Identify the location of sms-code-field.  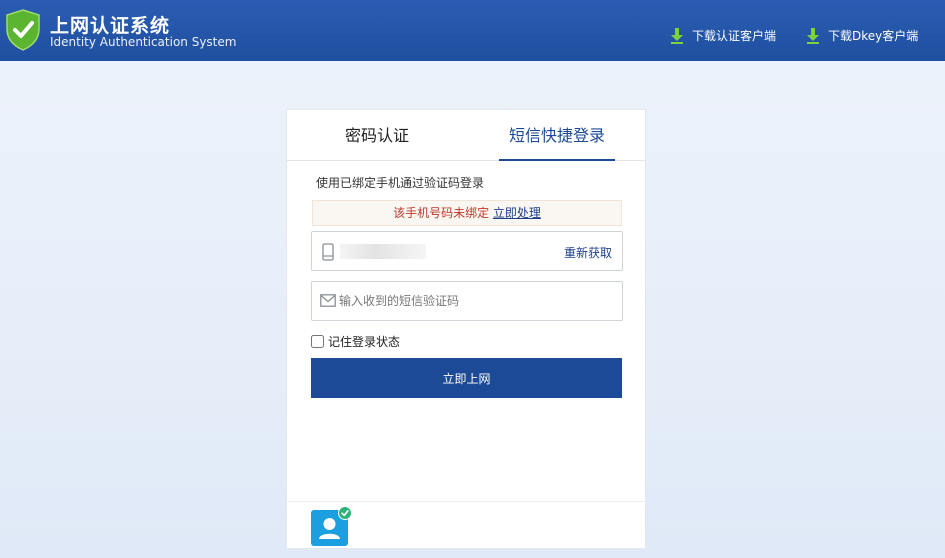
(467, 301).